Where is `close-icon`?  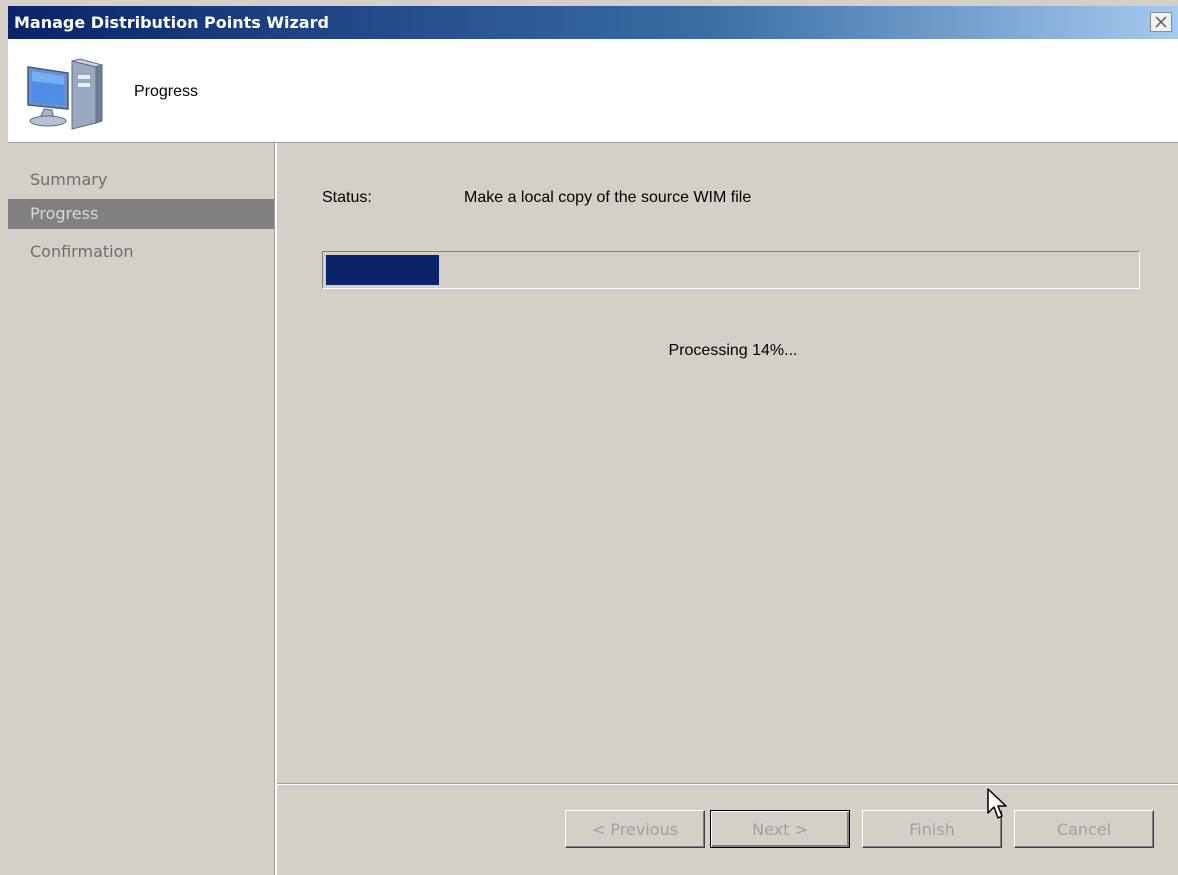
close-icon is located at coordinates (1161, 22).